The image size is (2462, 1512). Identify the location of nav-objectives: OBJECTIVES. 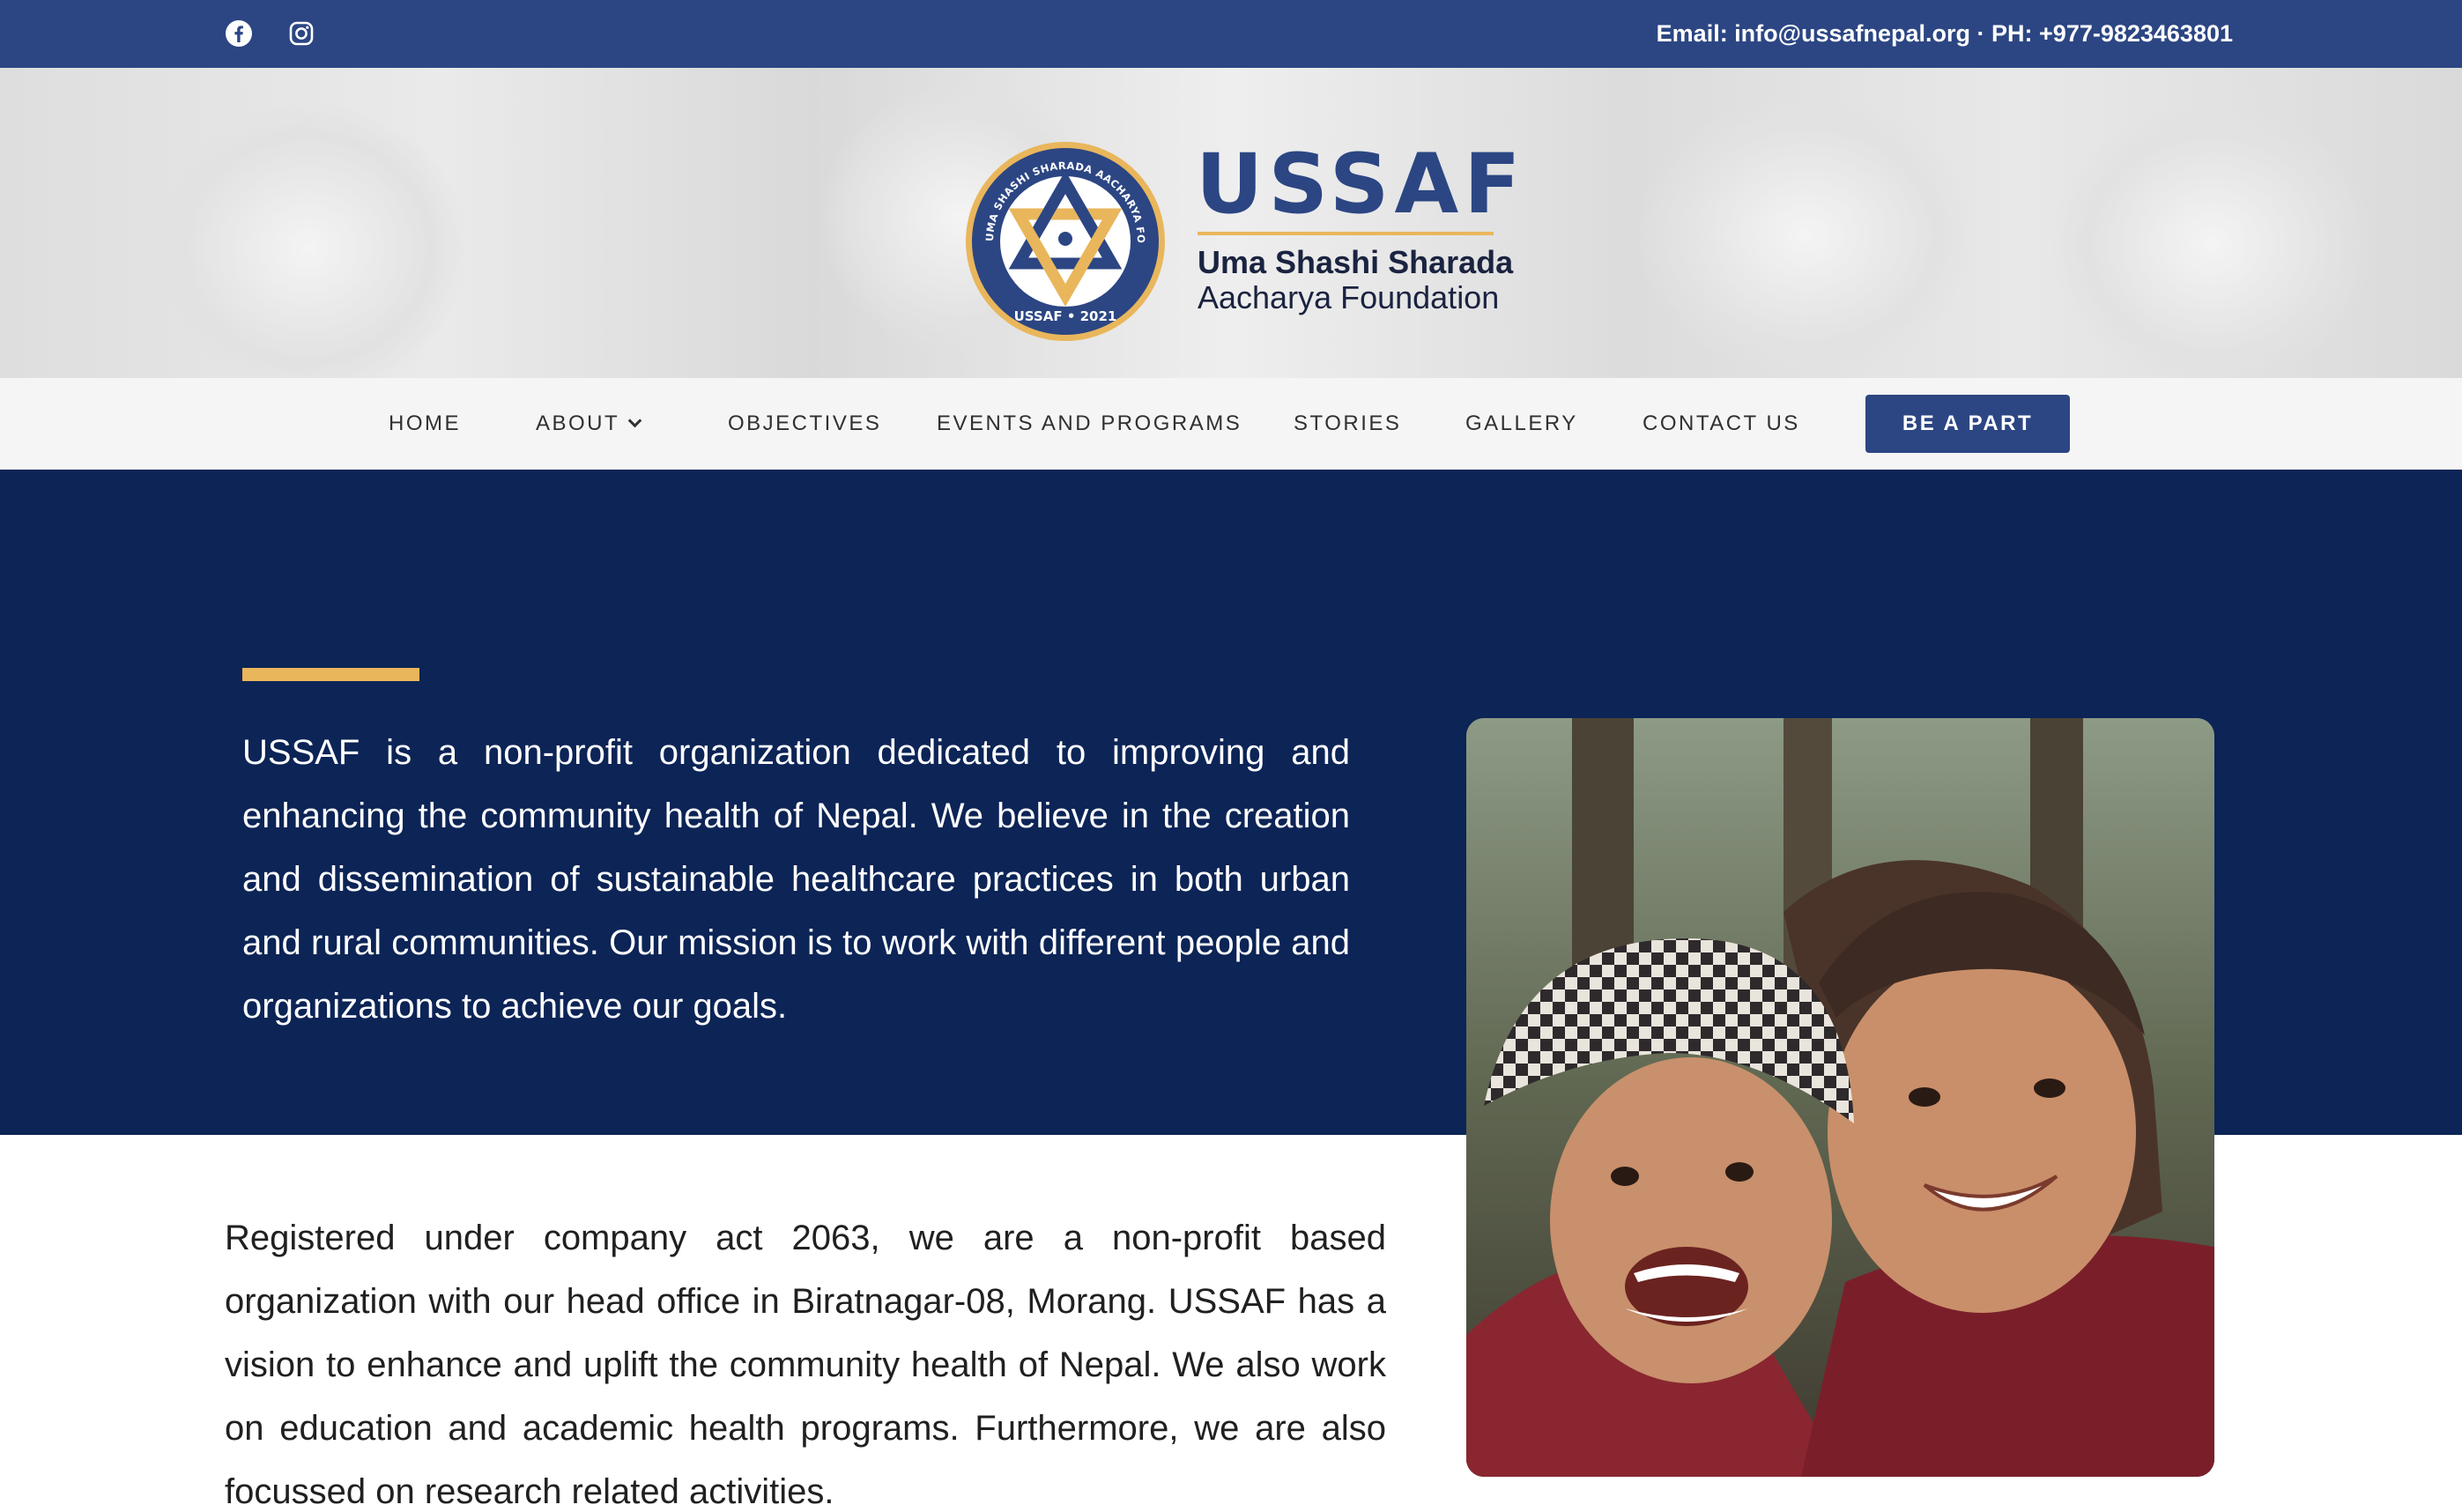
(805, 424).